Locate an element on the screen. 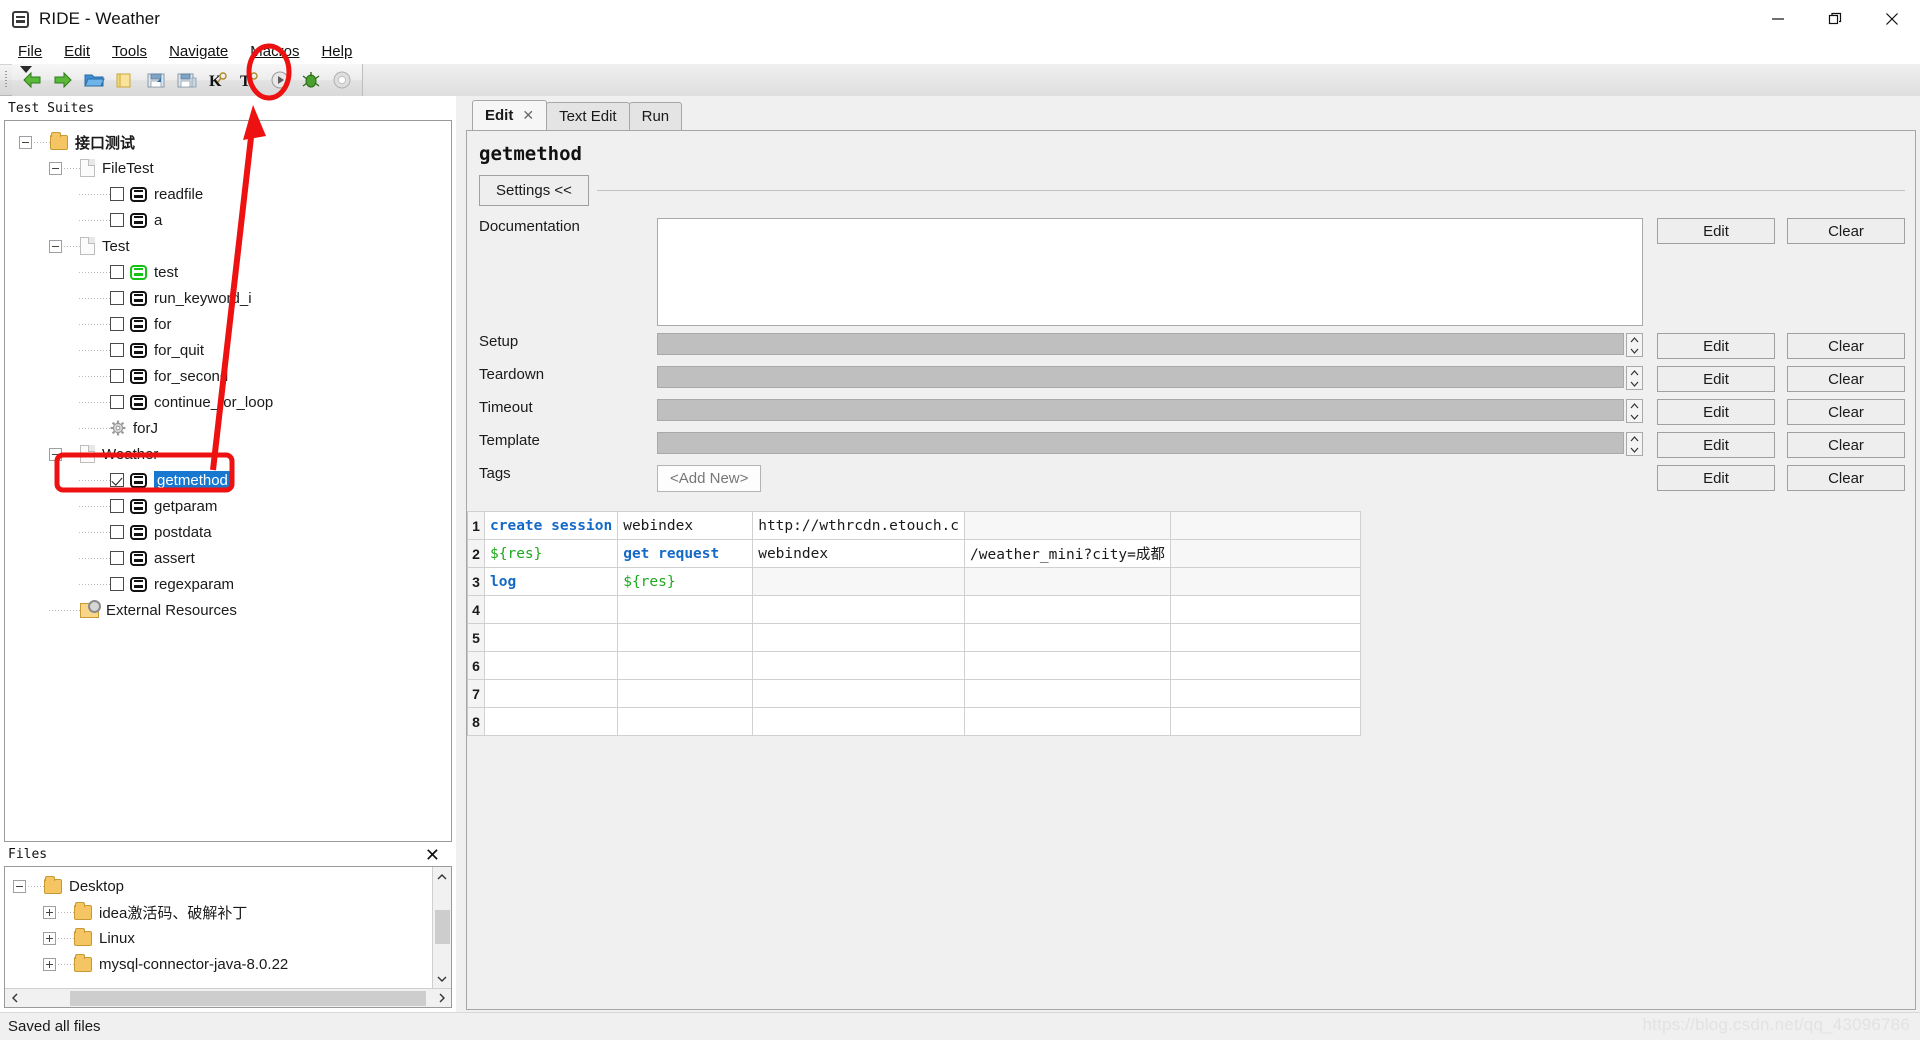 This screenshot has height=1040, width=1920. files-tree-item: Linux is located at coordinates (228, 938).